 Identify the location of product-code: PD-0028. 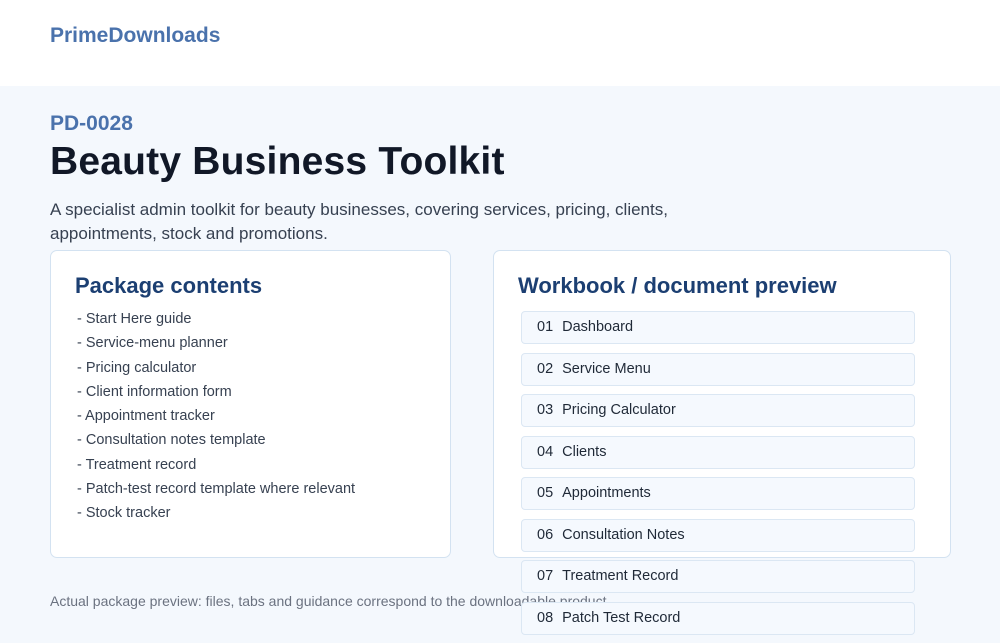
(91, 123).